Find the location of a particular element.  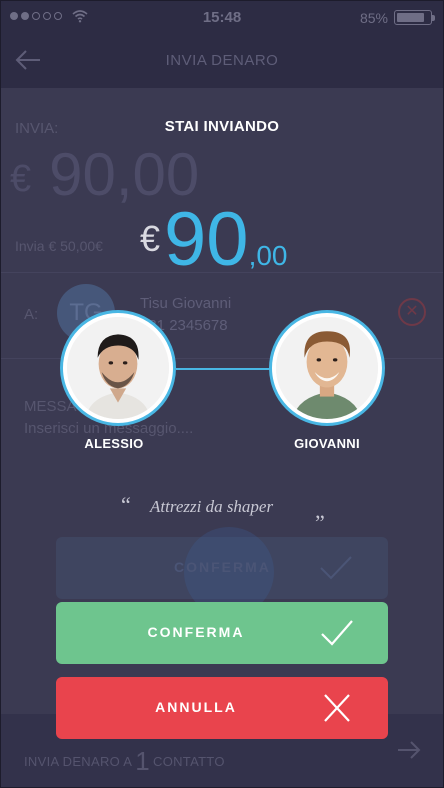

contact-name: Tisu Giovanni is located at coordinates (186, 303).